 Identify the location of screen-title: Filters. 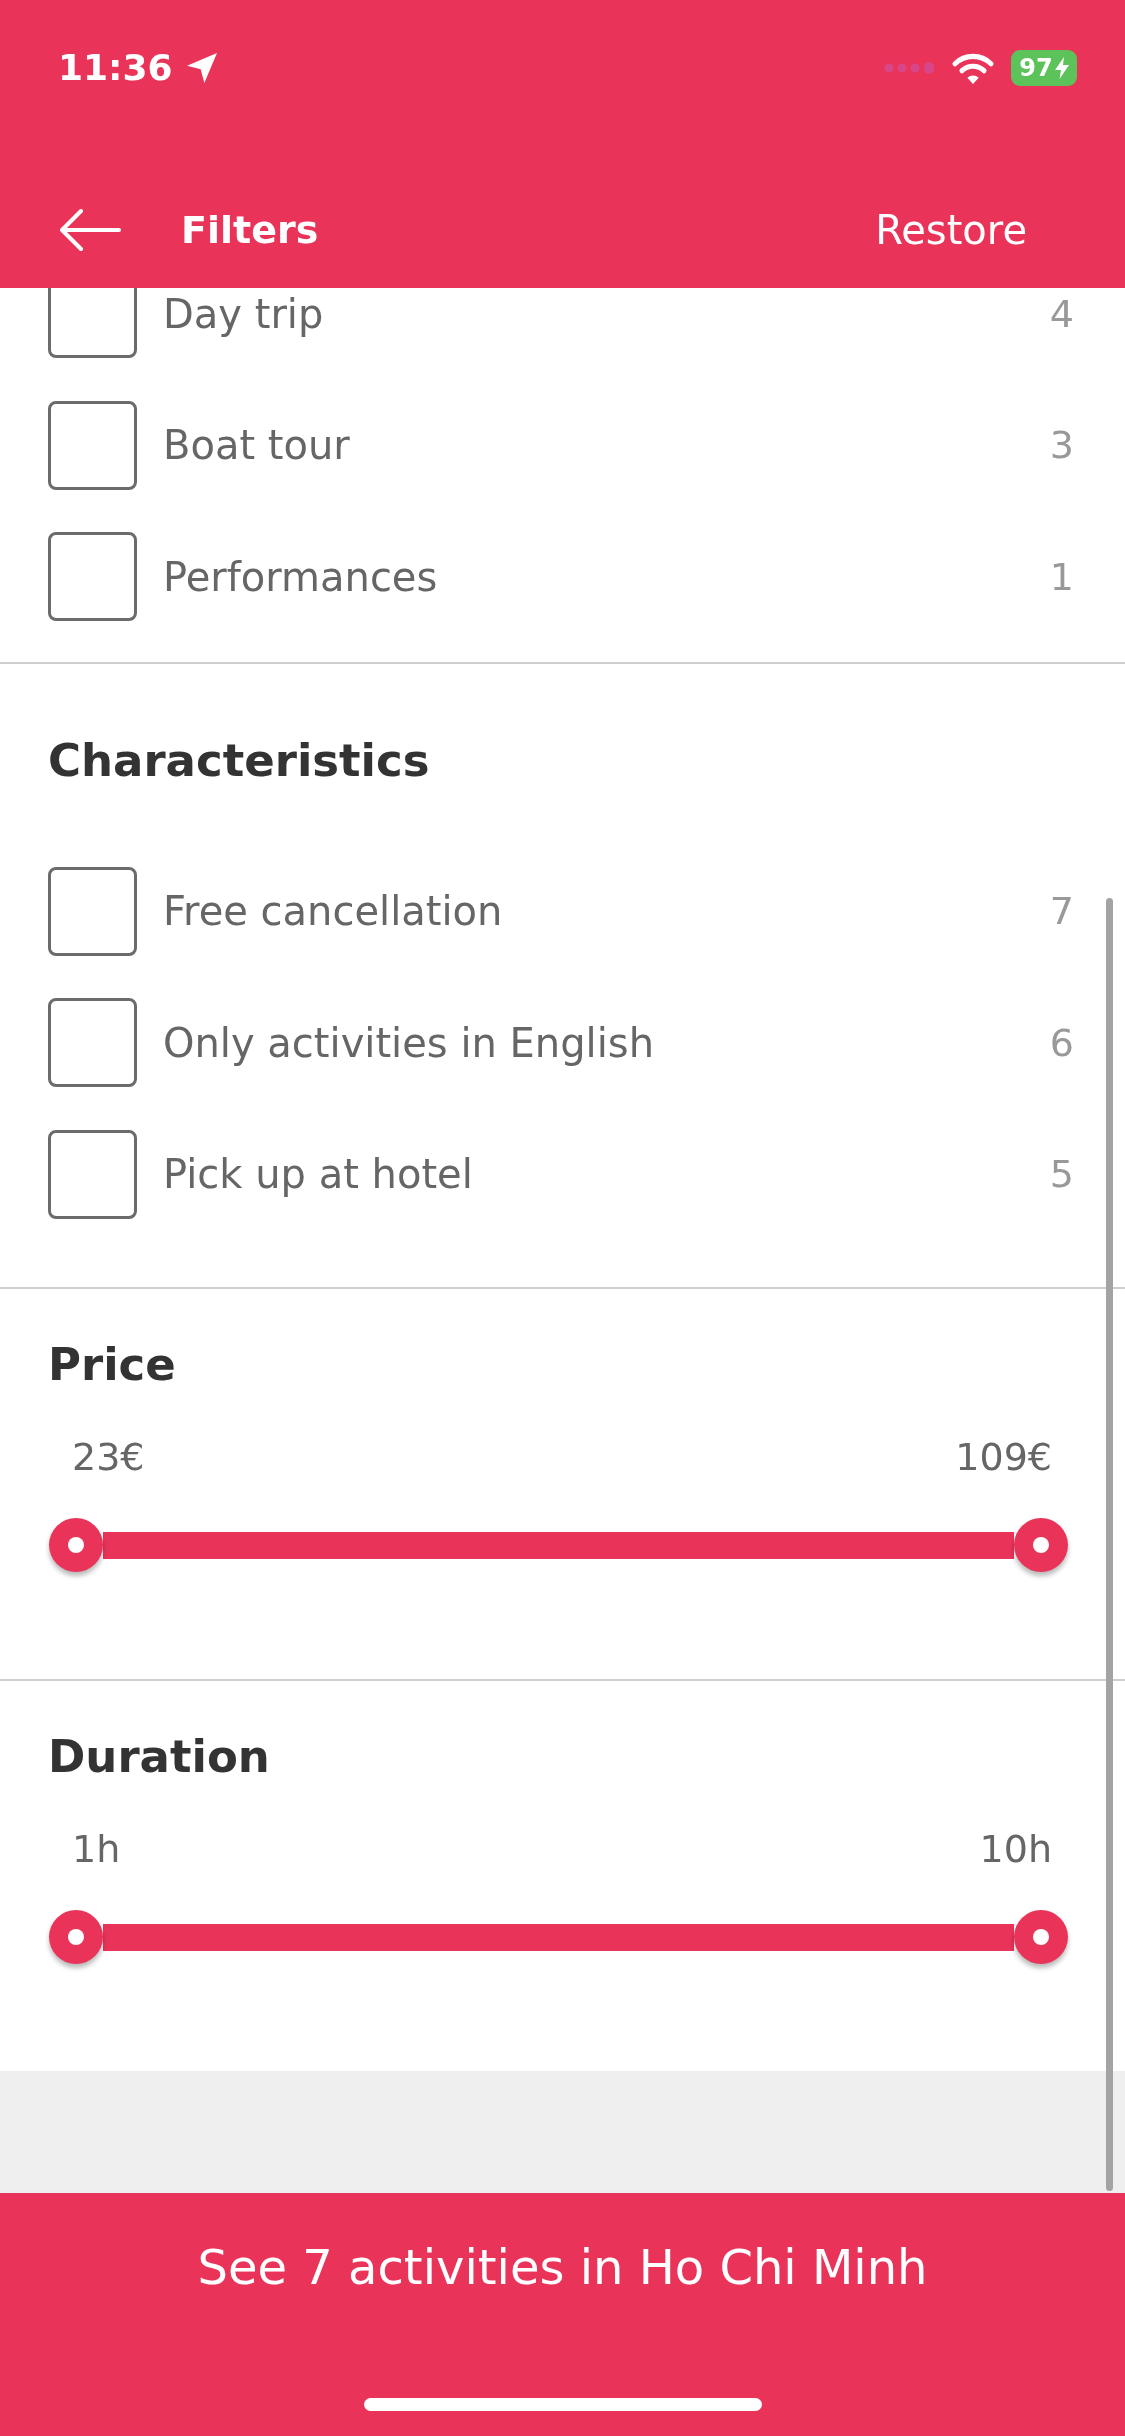
(250, 230).